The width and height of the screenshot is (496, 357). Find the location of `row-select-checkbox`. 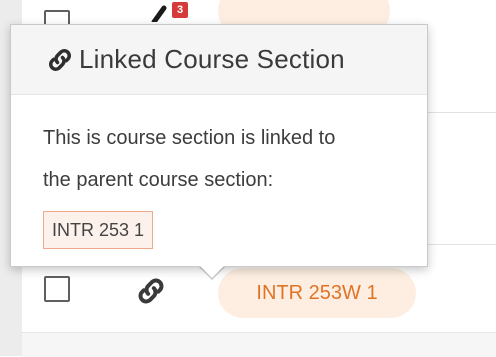

row-select-checkbox is located at coordinates (57, 289).